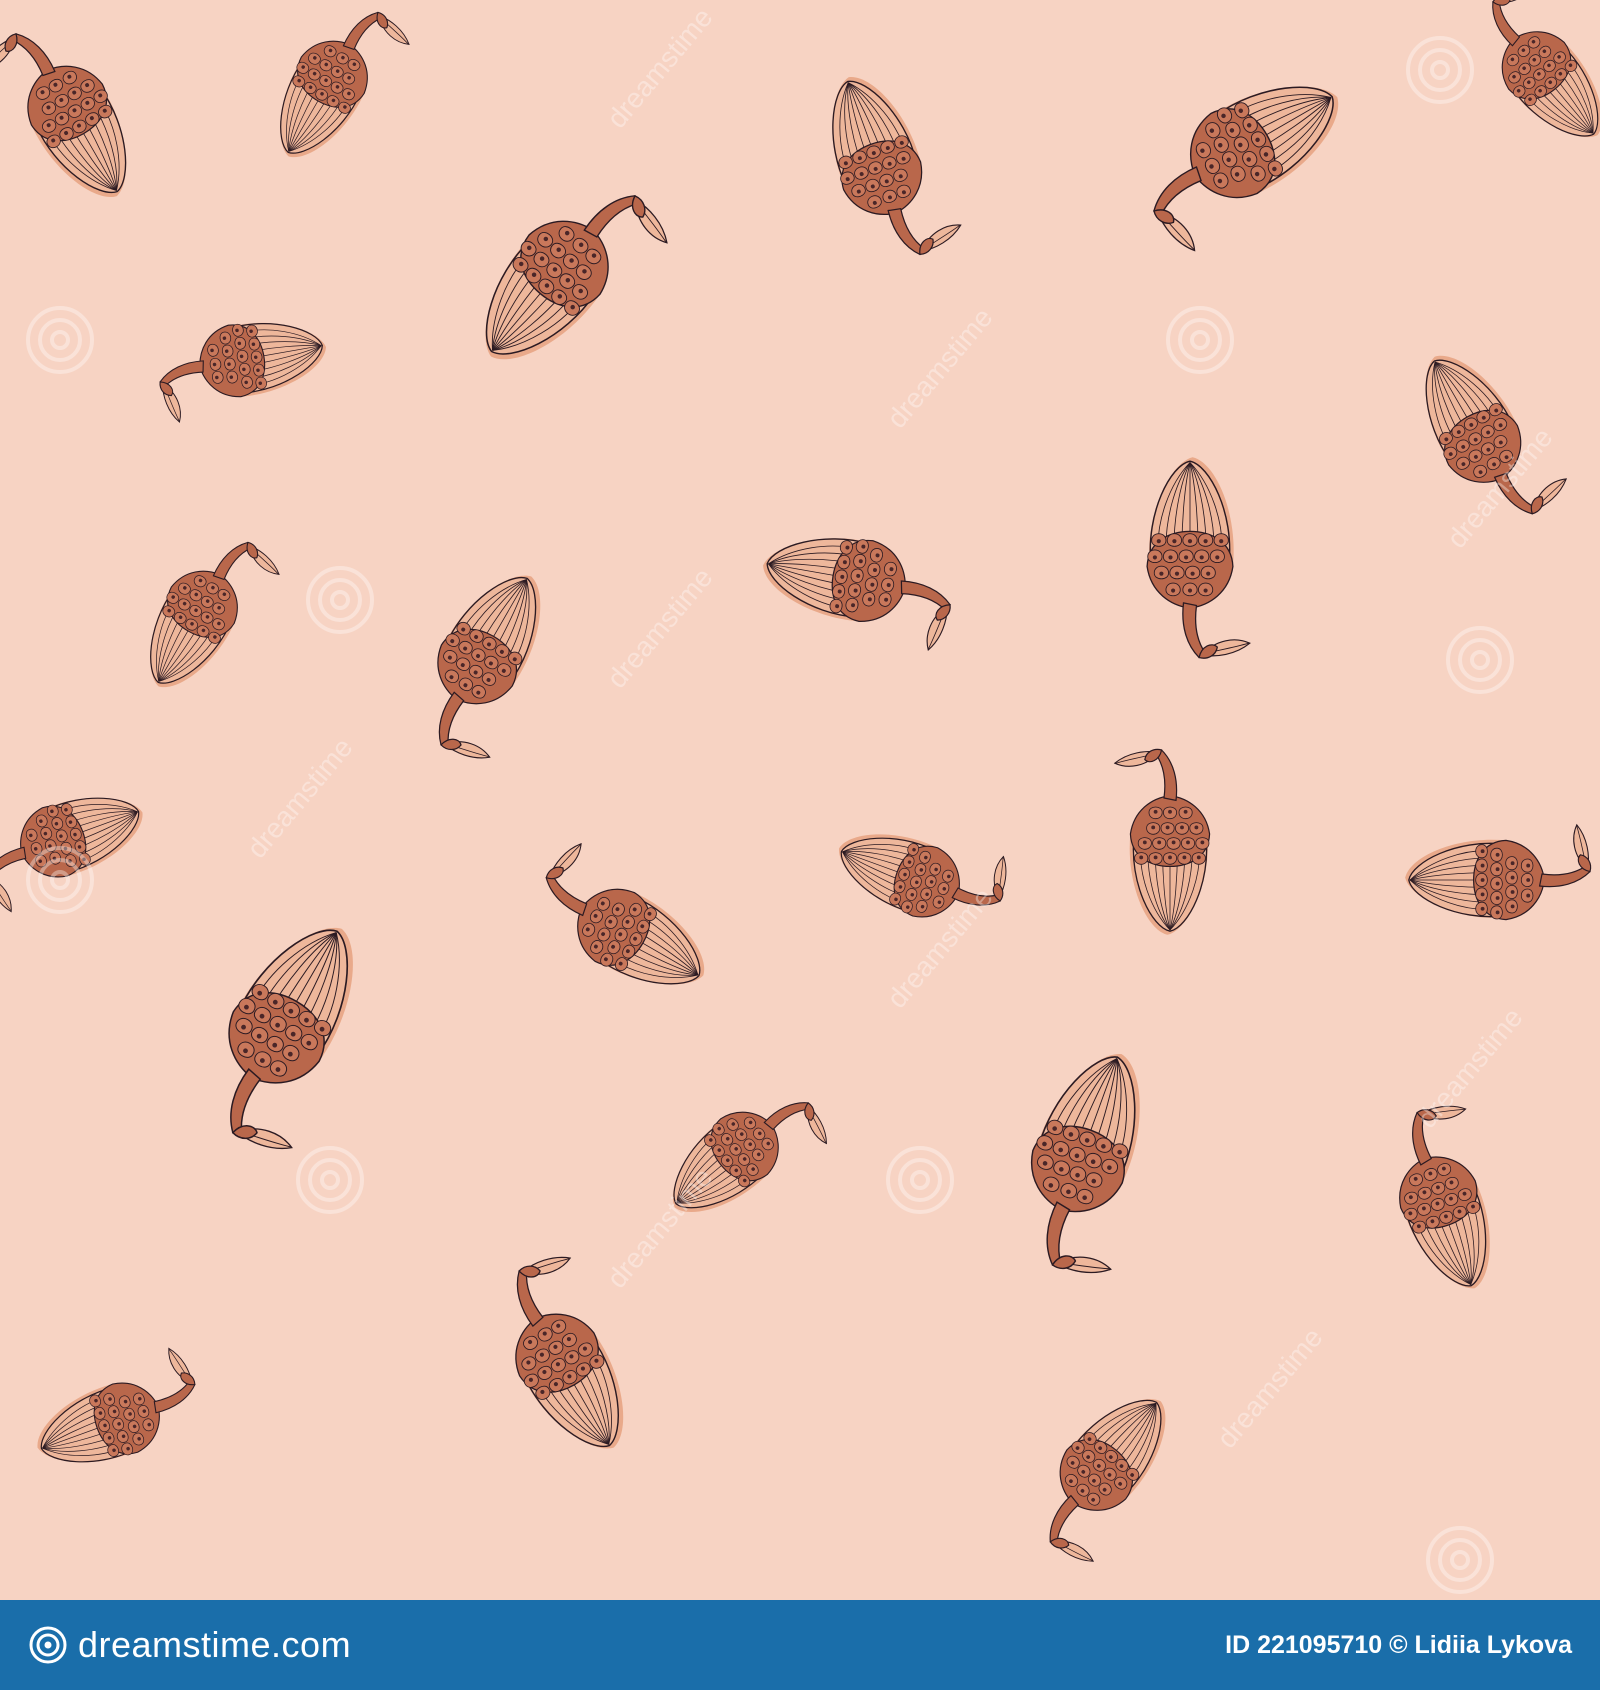 The image size is (1600, 1690). I want to click on image-id: ID 221095710, so click(1304, 1644).